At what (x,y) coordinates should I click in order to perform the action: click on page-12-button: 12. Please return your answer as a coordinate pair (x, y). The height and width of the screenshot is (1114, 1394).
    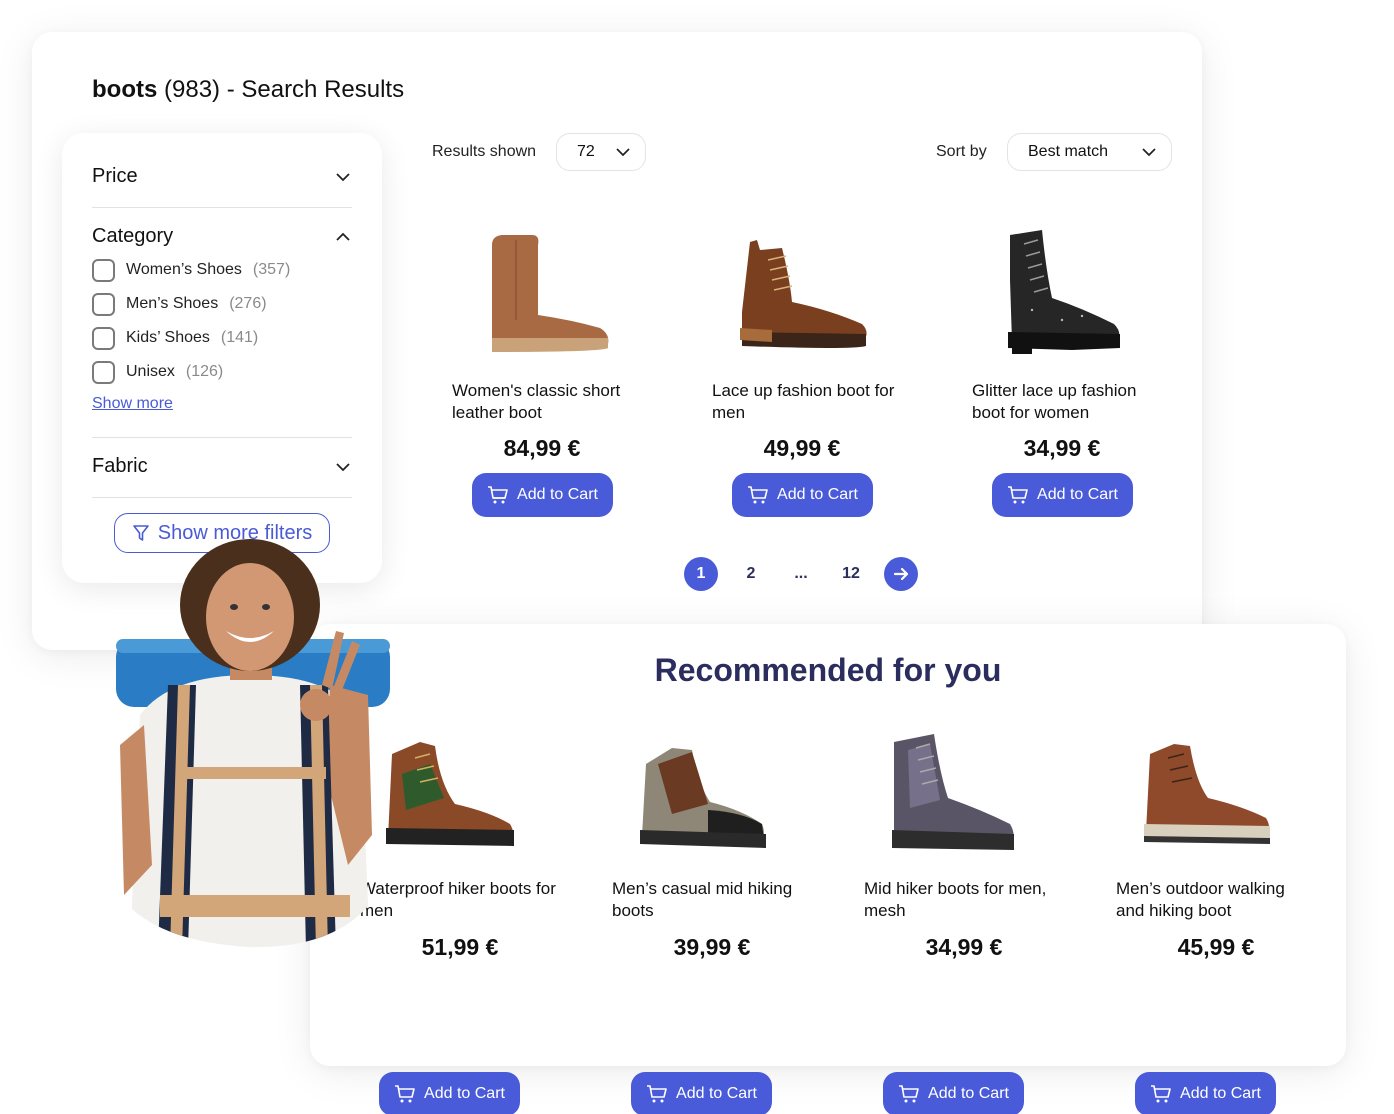
    Looking at the image, I should click on (851, 574).